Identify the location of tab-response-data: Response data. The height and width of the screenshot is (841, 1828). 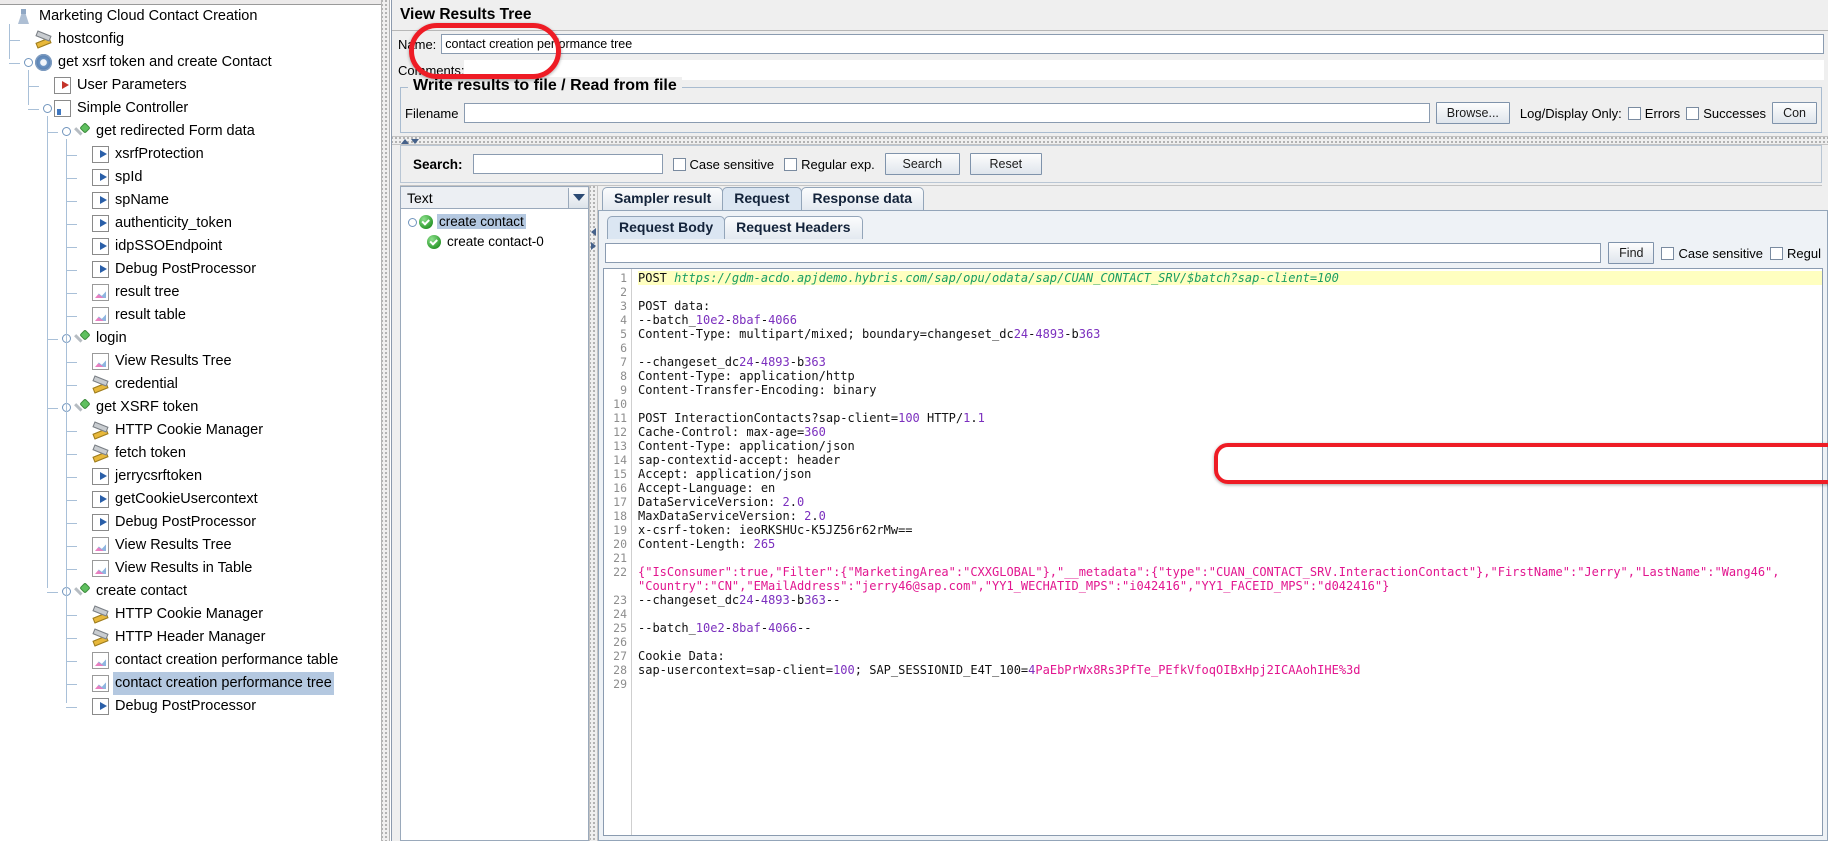
(862, 198).